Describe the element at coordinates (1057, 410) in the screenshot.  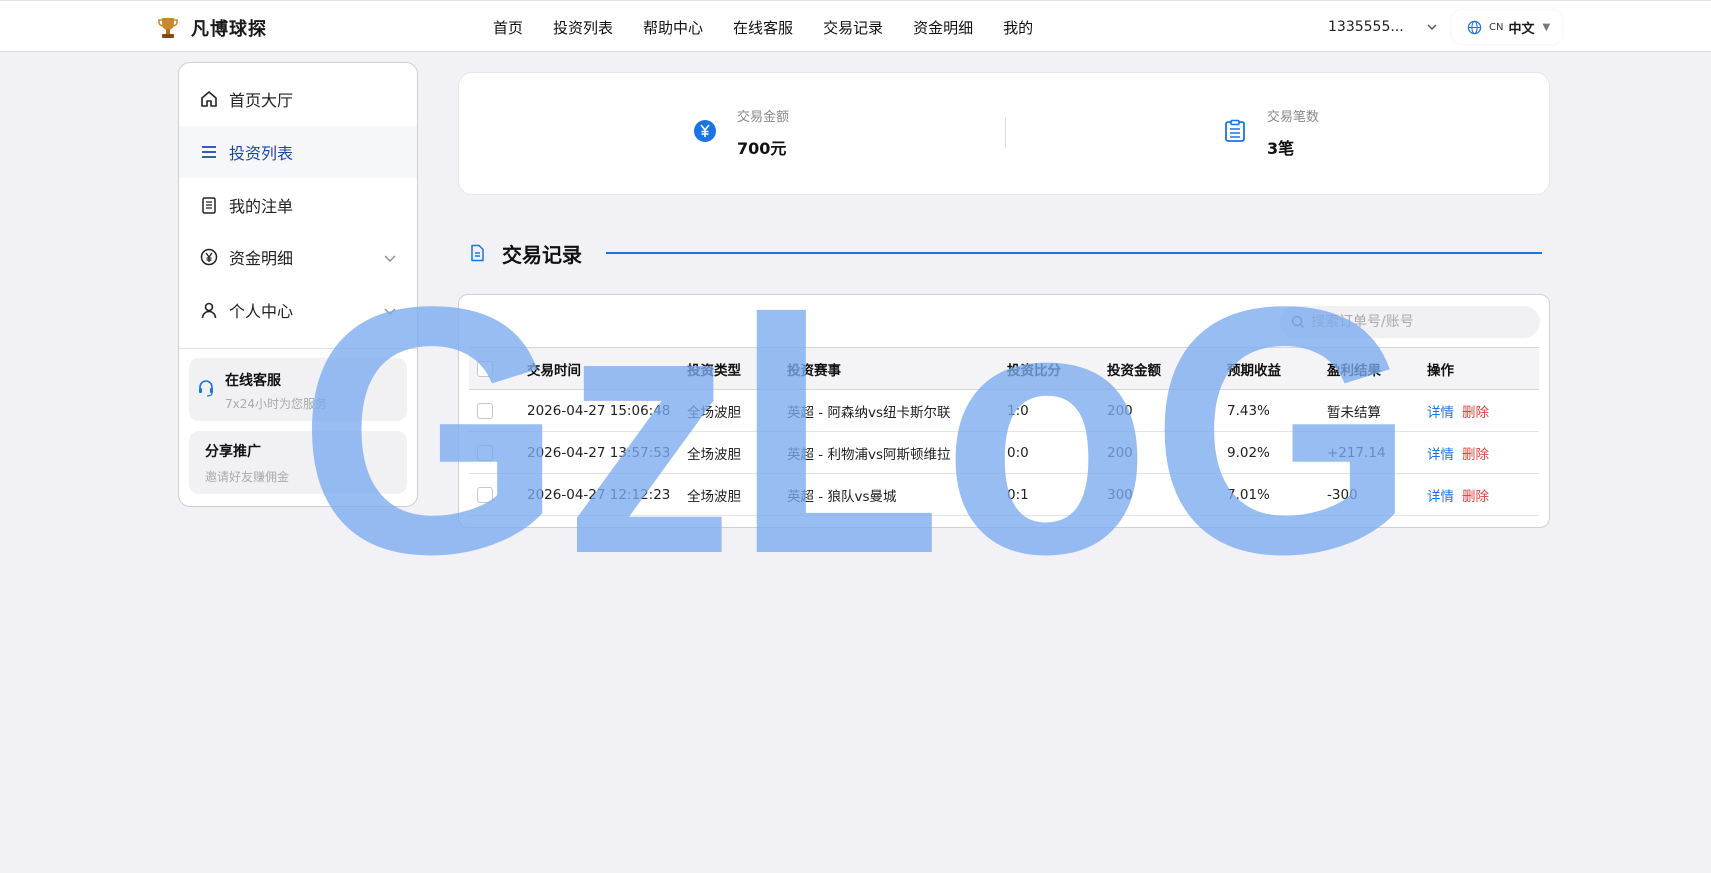
I see `cell-score: 1:0` at that location.